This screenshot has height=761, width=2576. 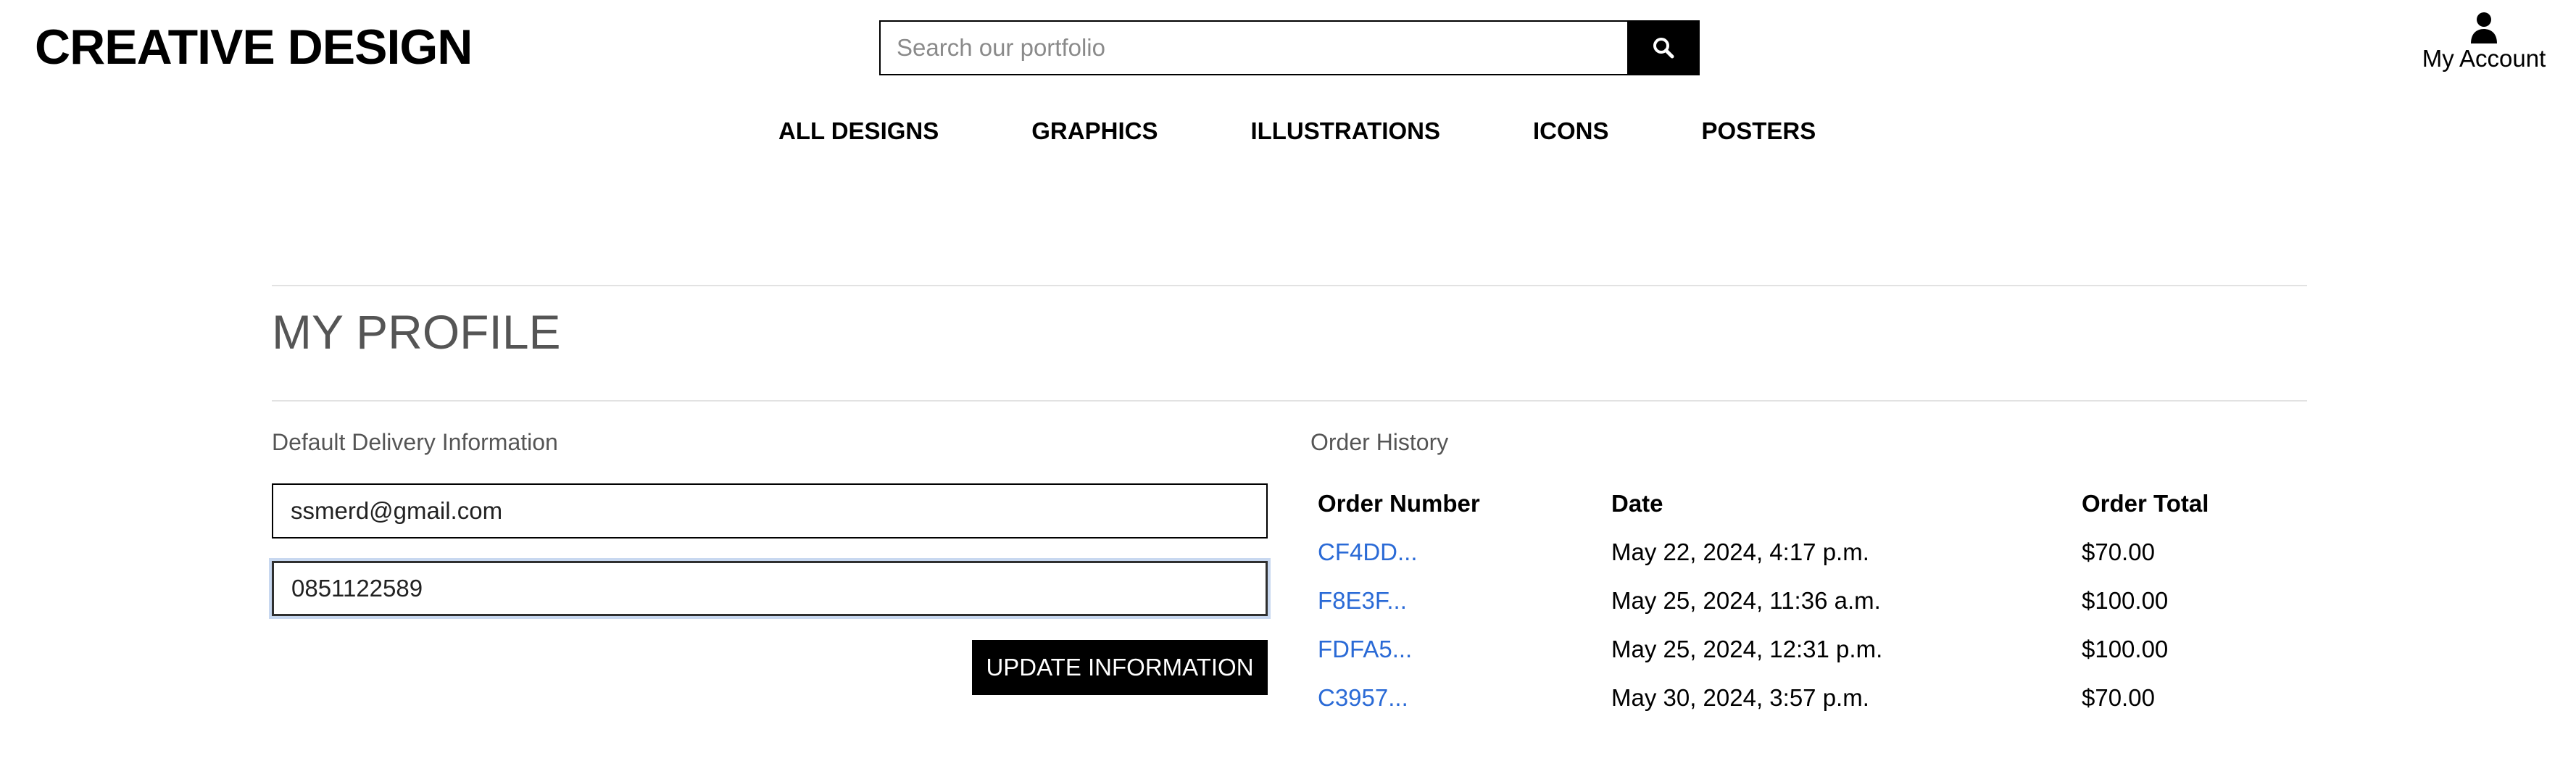 I want to click on nav-item-graphics: GRAPHICS, so click(x=1094, y=131).